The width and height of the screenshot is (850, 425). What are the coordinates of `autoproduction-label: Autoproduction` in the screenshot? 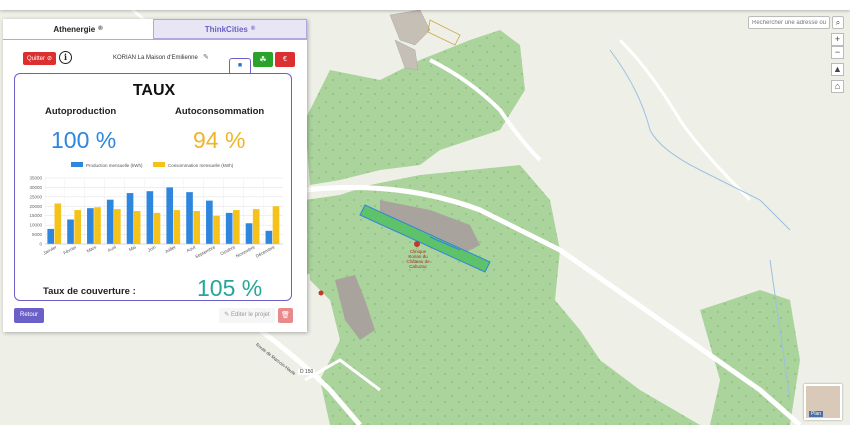 It's located at (81, 111).